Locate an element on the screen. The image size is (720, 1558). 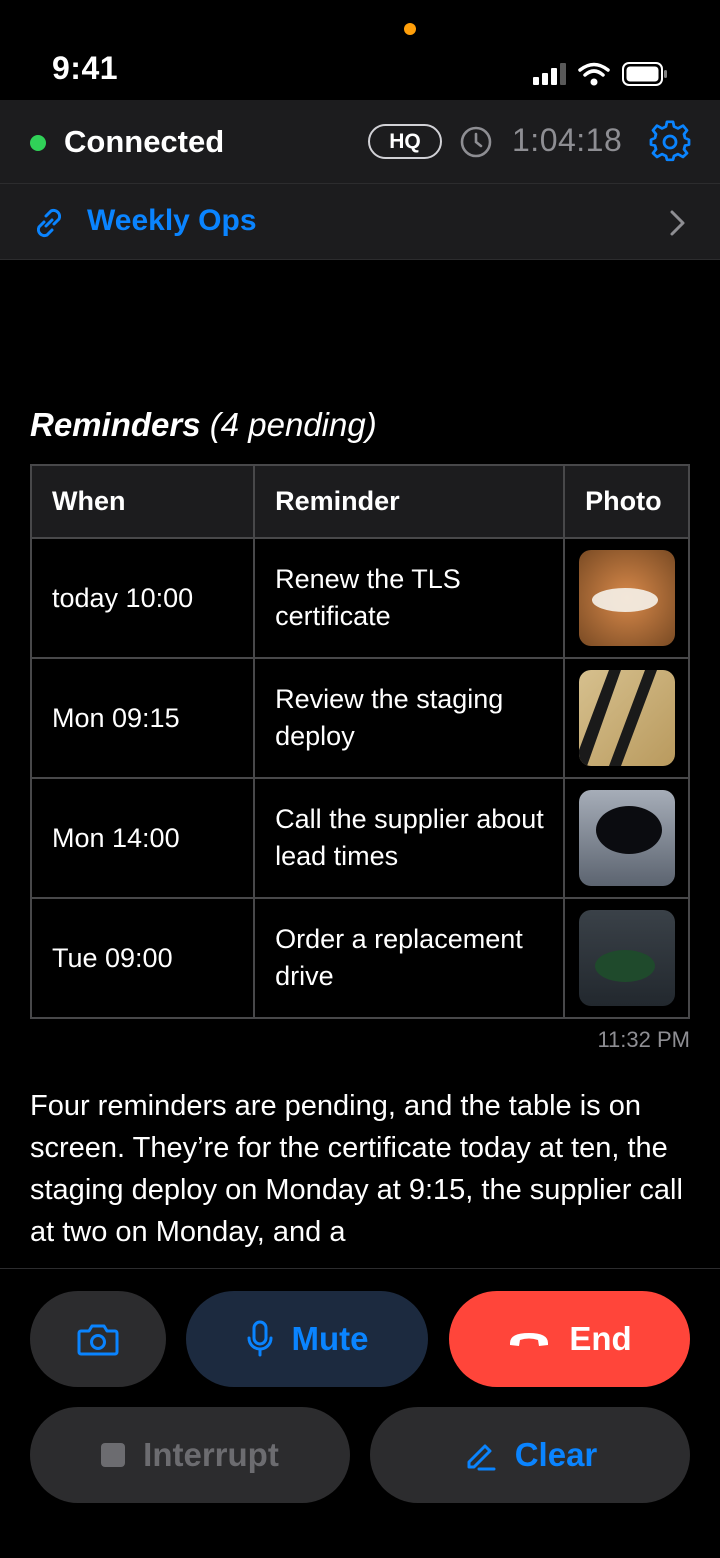
end-call-button: End is located at coordinates (569, 1339).